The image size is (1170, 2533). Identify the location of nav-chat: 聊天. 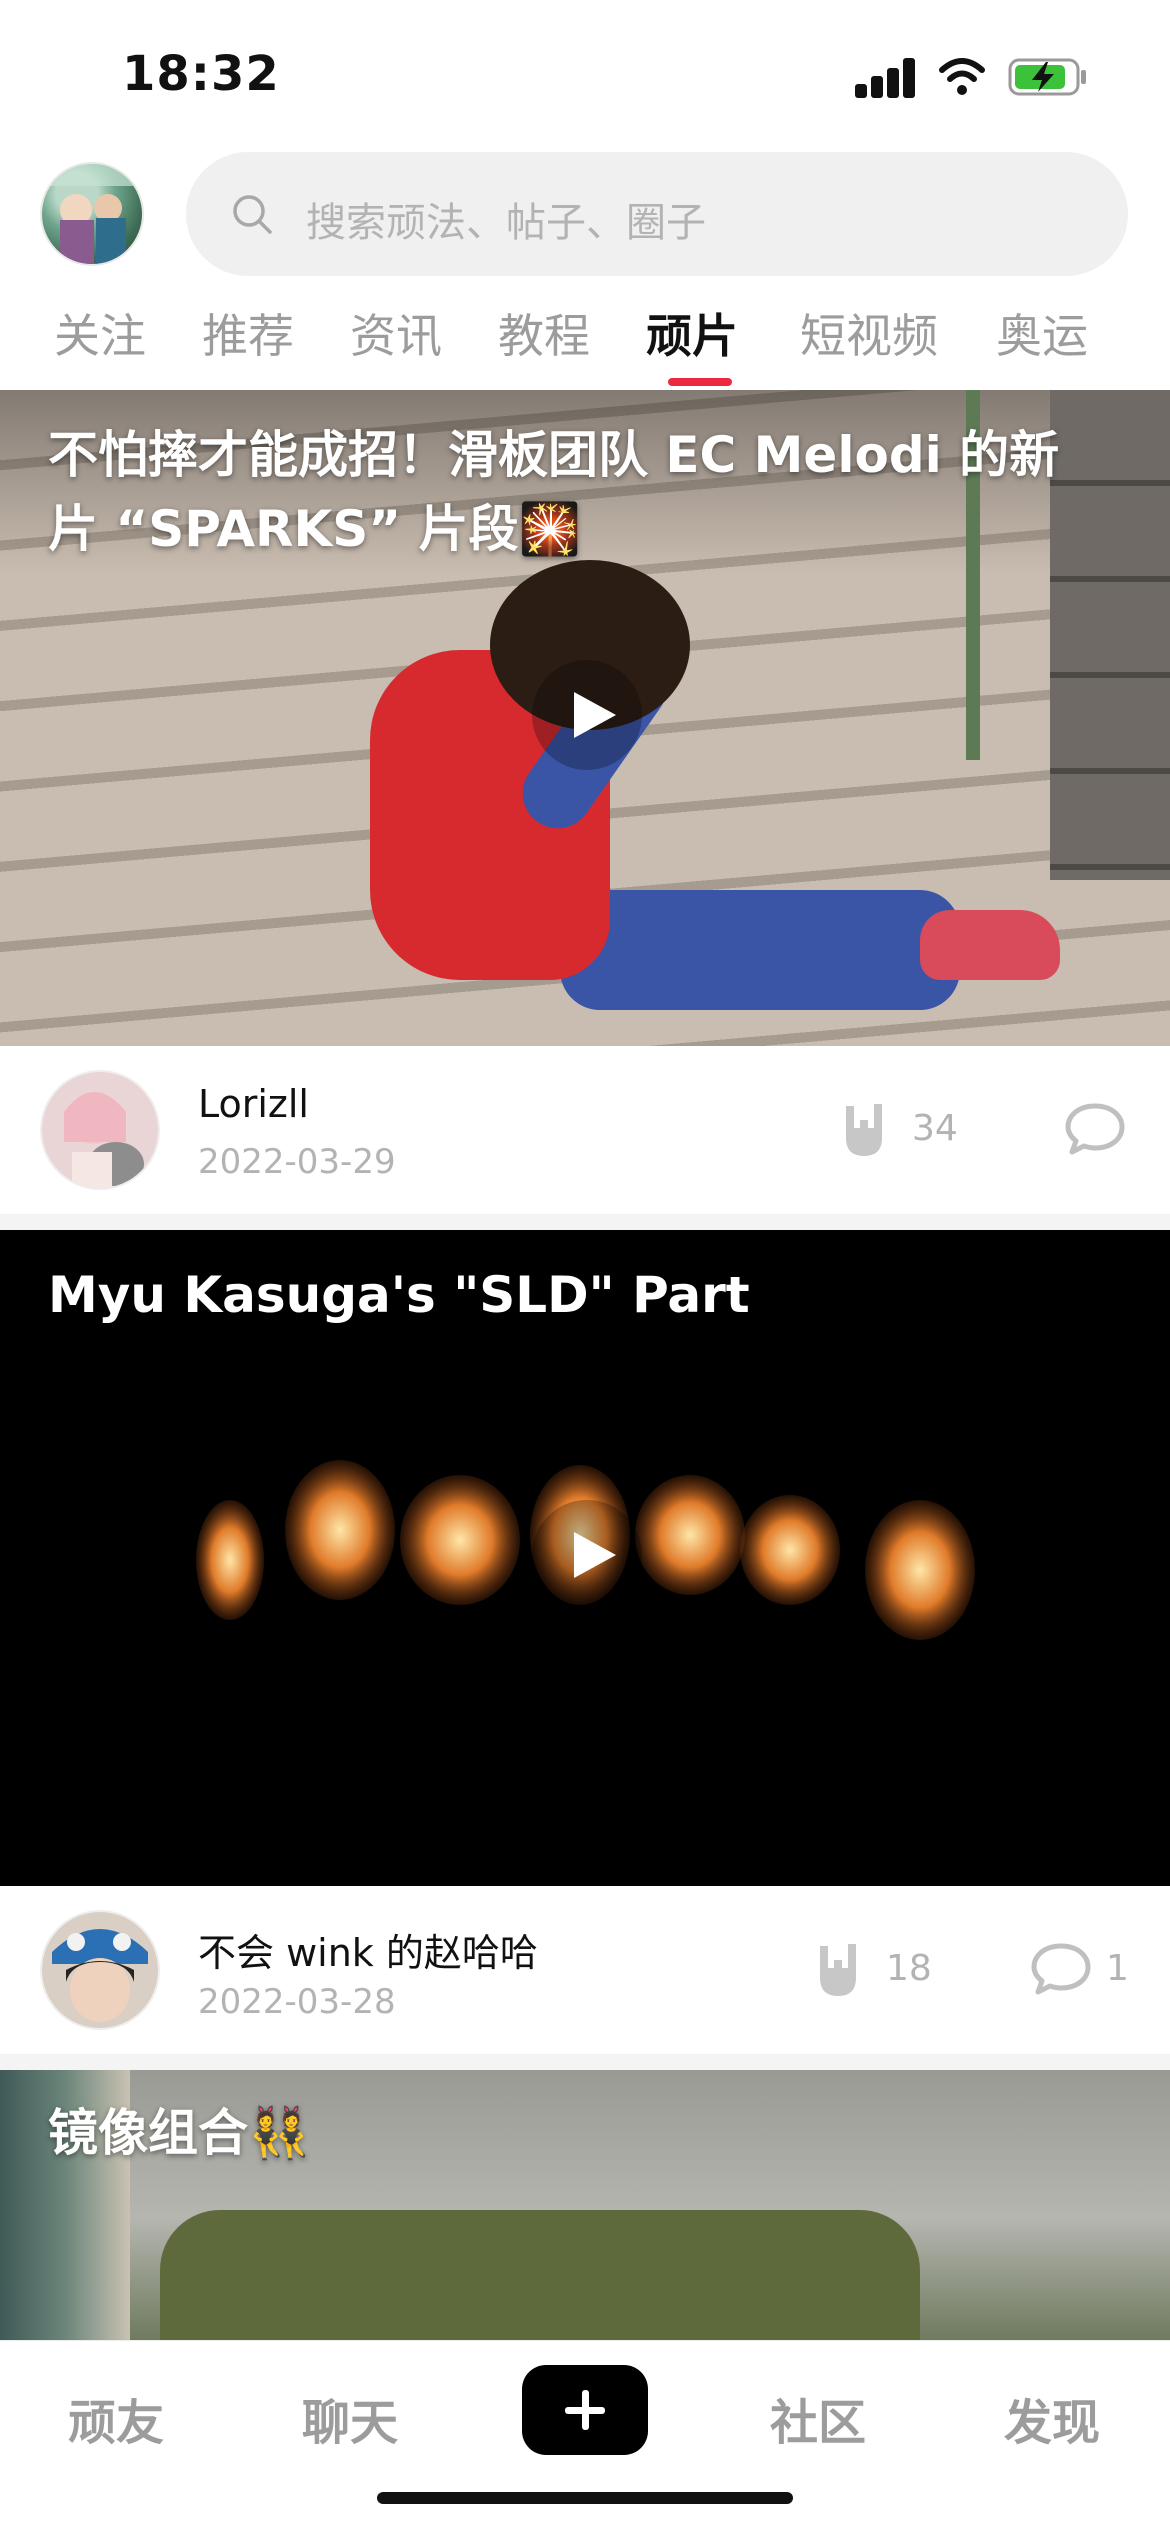
(350, 2418).